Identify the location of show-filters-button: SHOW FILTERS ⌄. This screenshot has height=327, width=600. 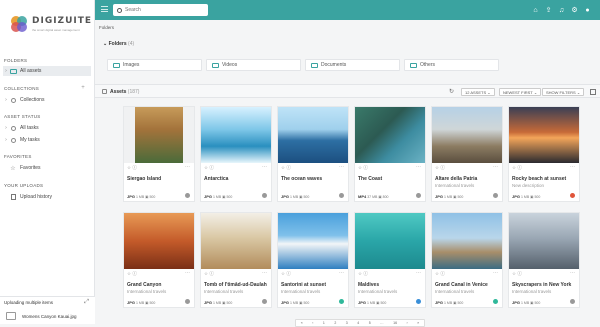
(563, 92).